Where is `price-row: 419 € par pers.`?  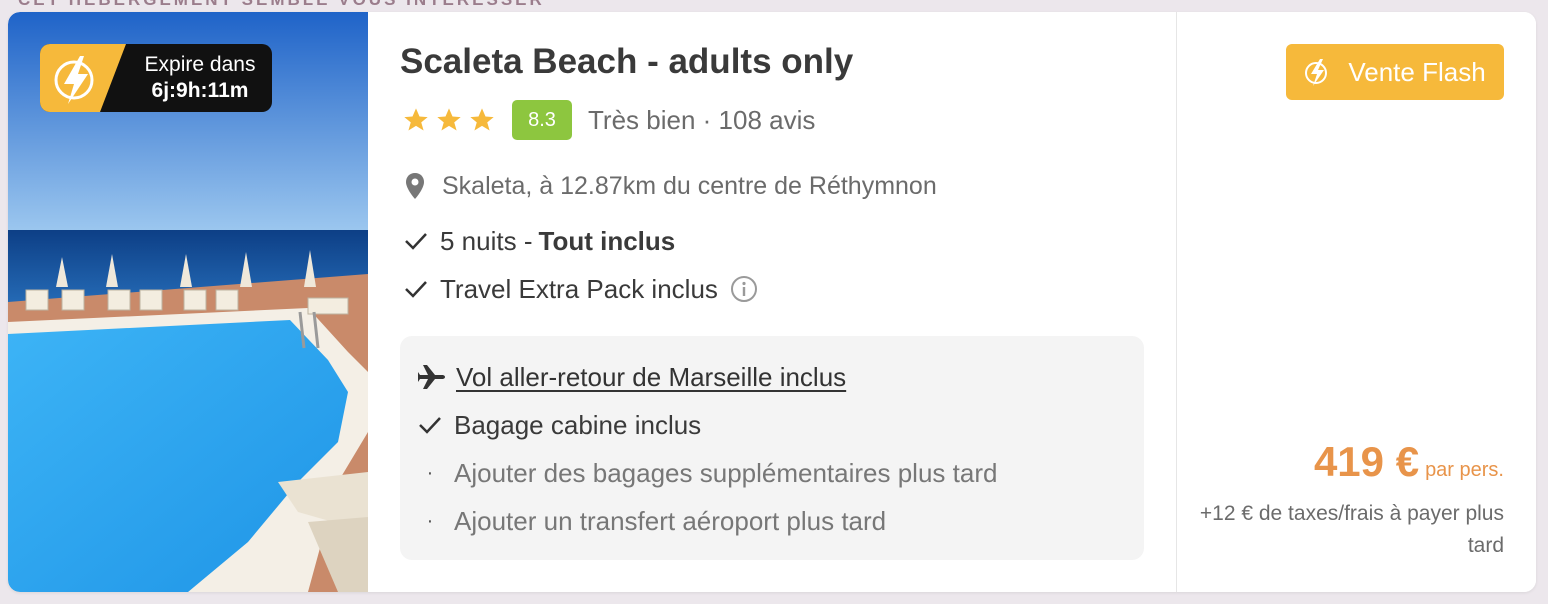
price-row: 419 € par pers. is located at coordinates (1409, 462).